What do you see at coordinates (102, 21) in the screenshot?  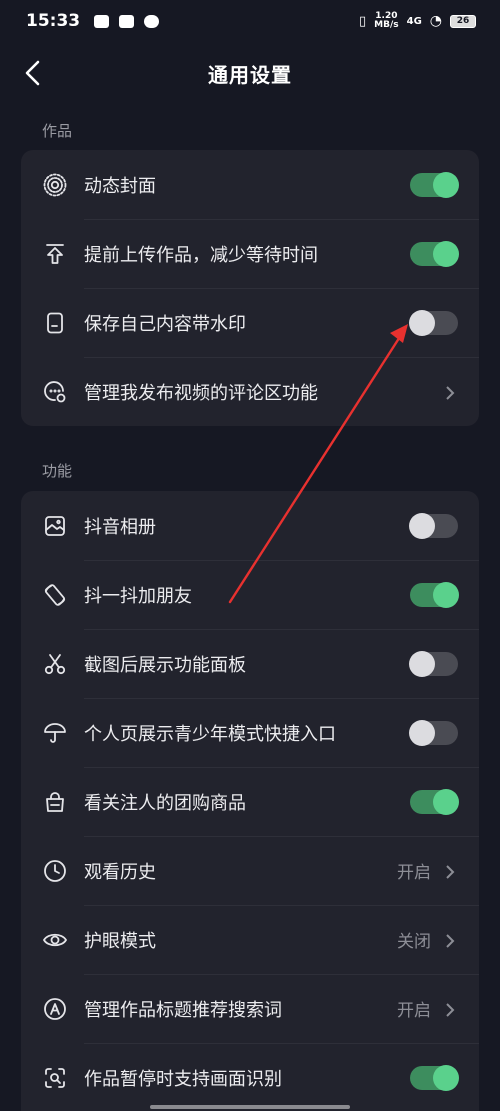 I see `app-notification-icon` at bounding box center [102, 21].